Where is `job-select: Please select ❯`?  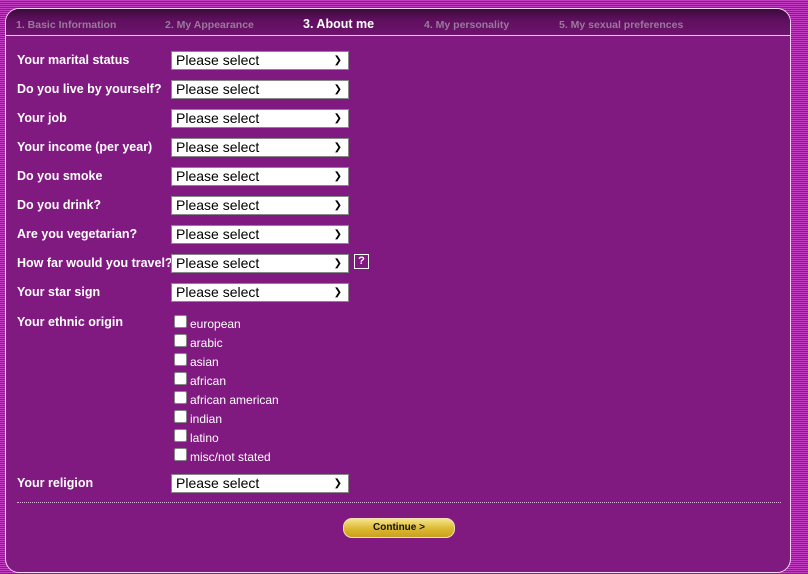 job-select: Please select ❯ is located at coordinates (260, 118).